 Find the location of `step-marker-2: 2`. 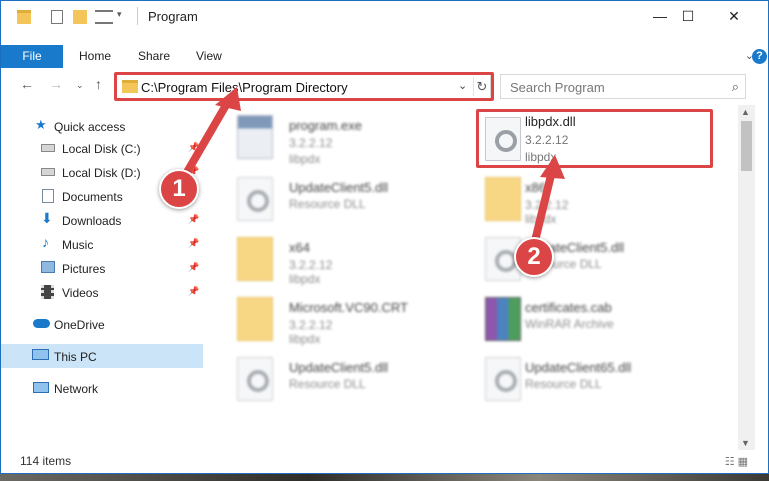

step-marker-2: 2 is located at coordinates (534, 257).